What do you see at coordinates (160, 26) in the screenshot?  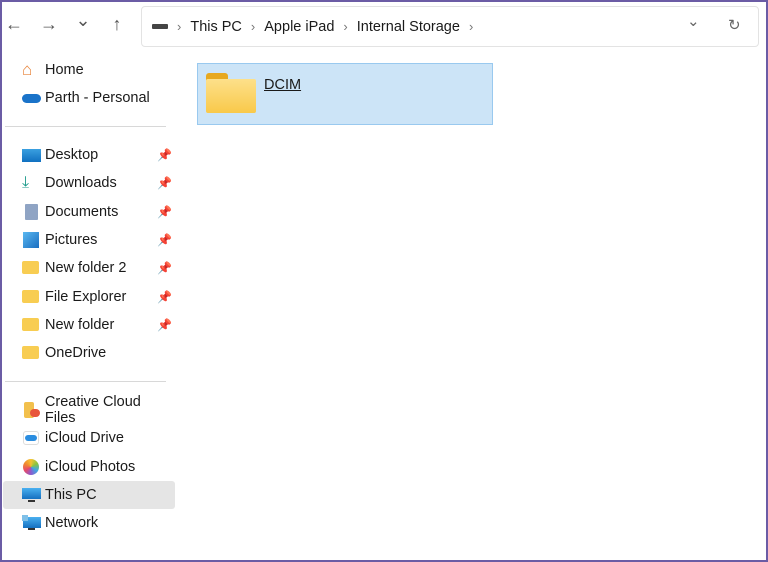 I see `drive-icon` at bounding box center [160, 26].